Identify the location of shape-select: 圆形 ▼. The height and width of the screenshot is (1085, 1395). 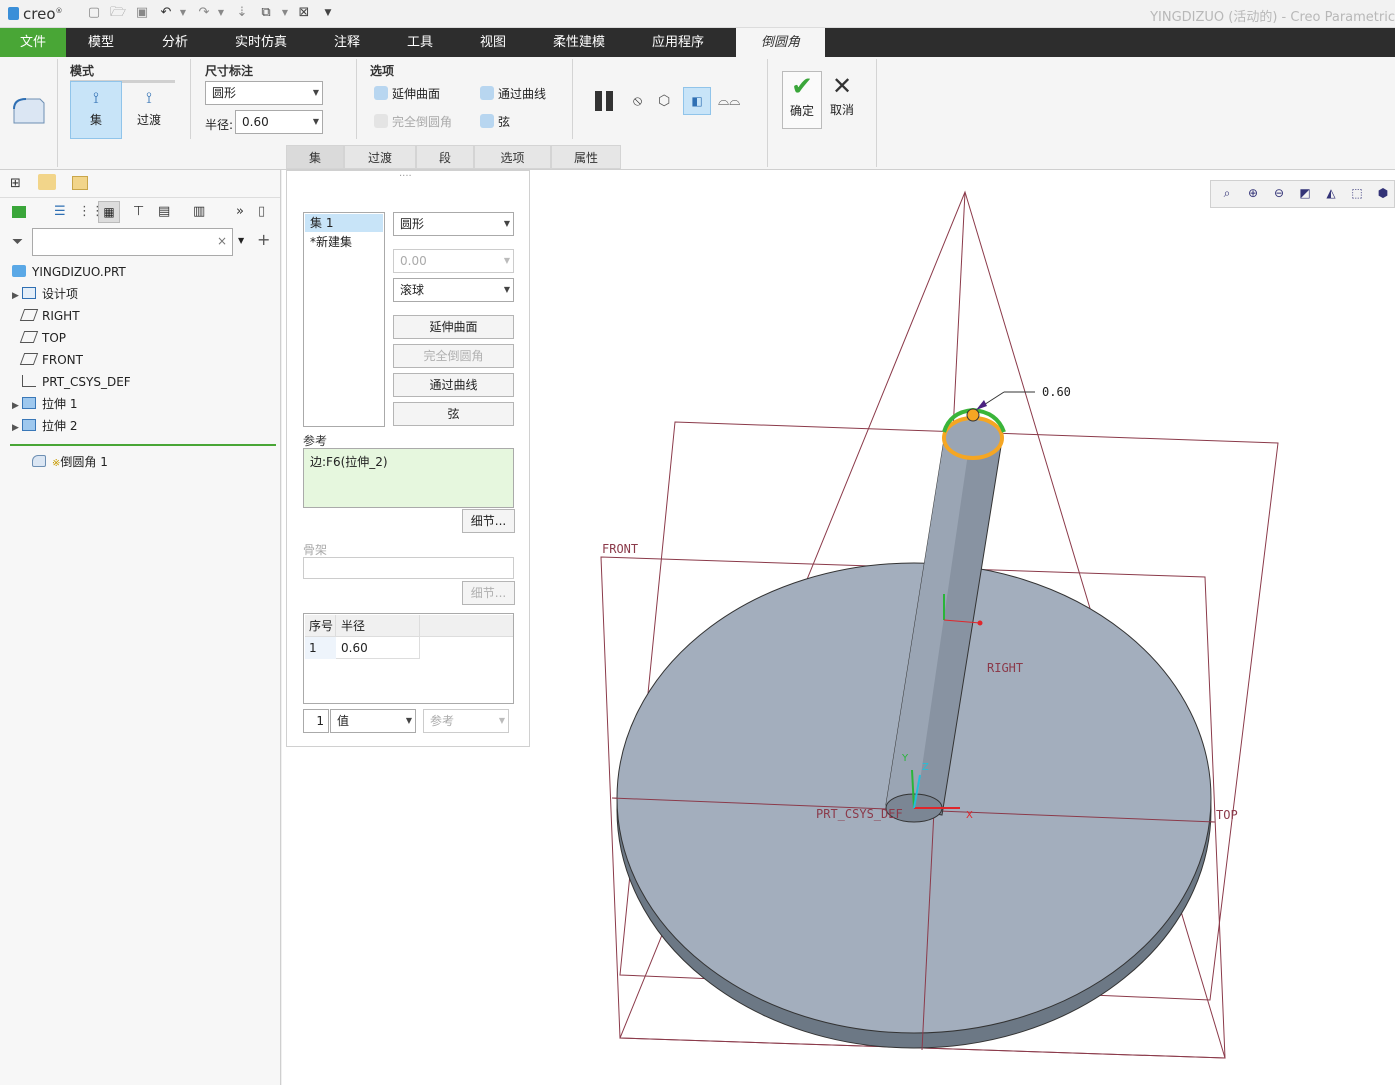
(264, 93).